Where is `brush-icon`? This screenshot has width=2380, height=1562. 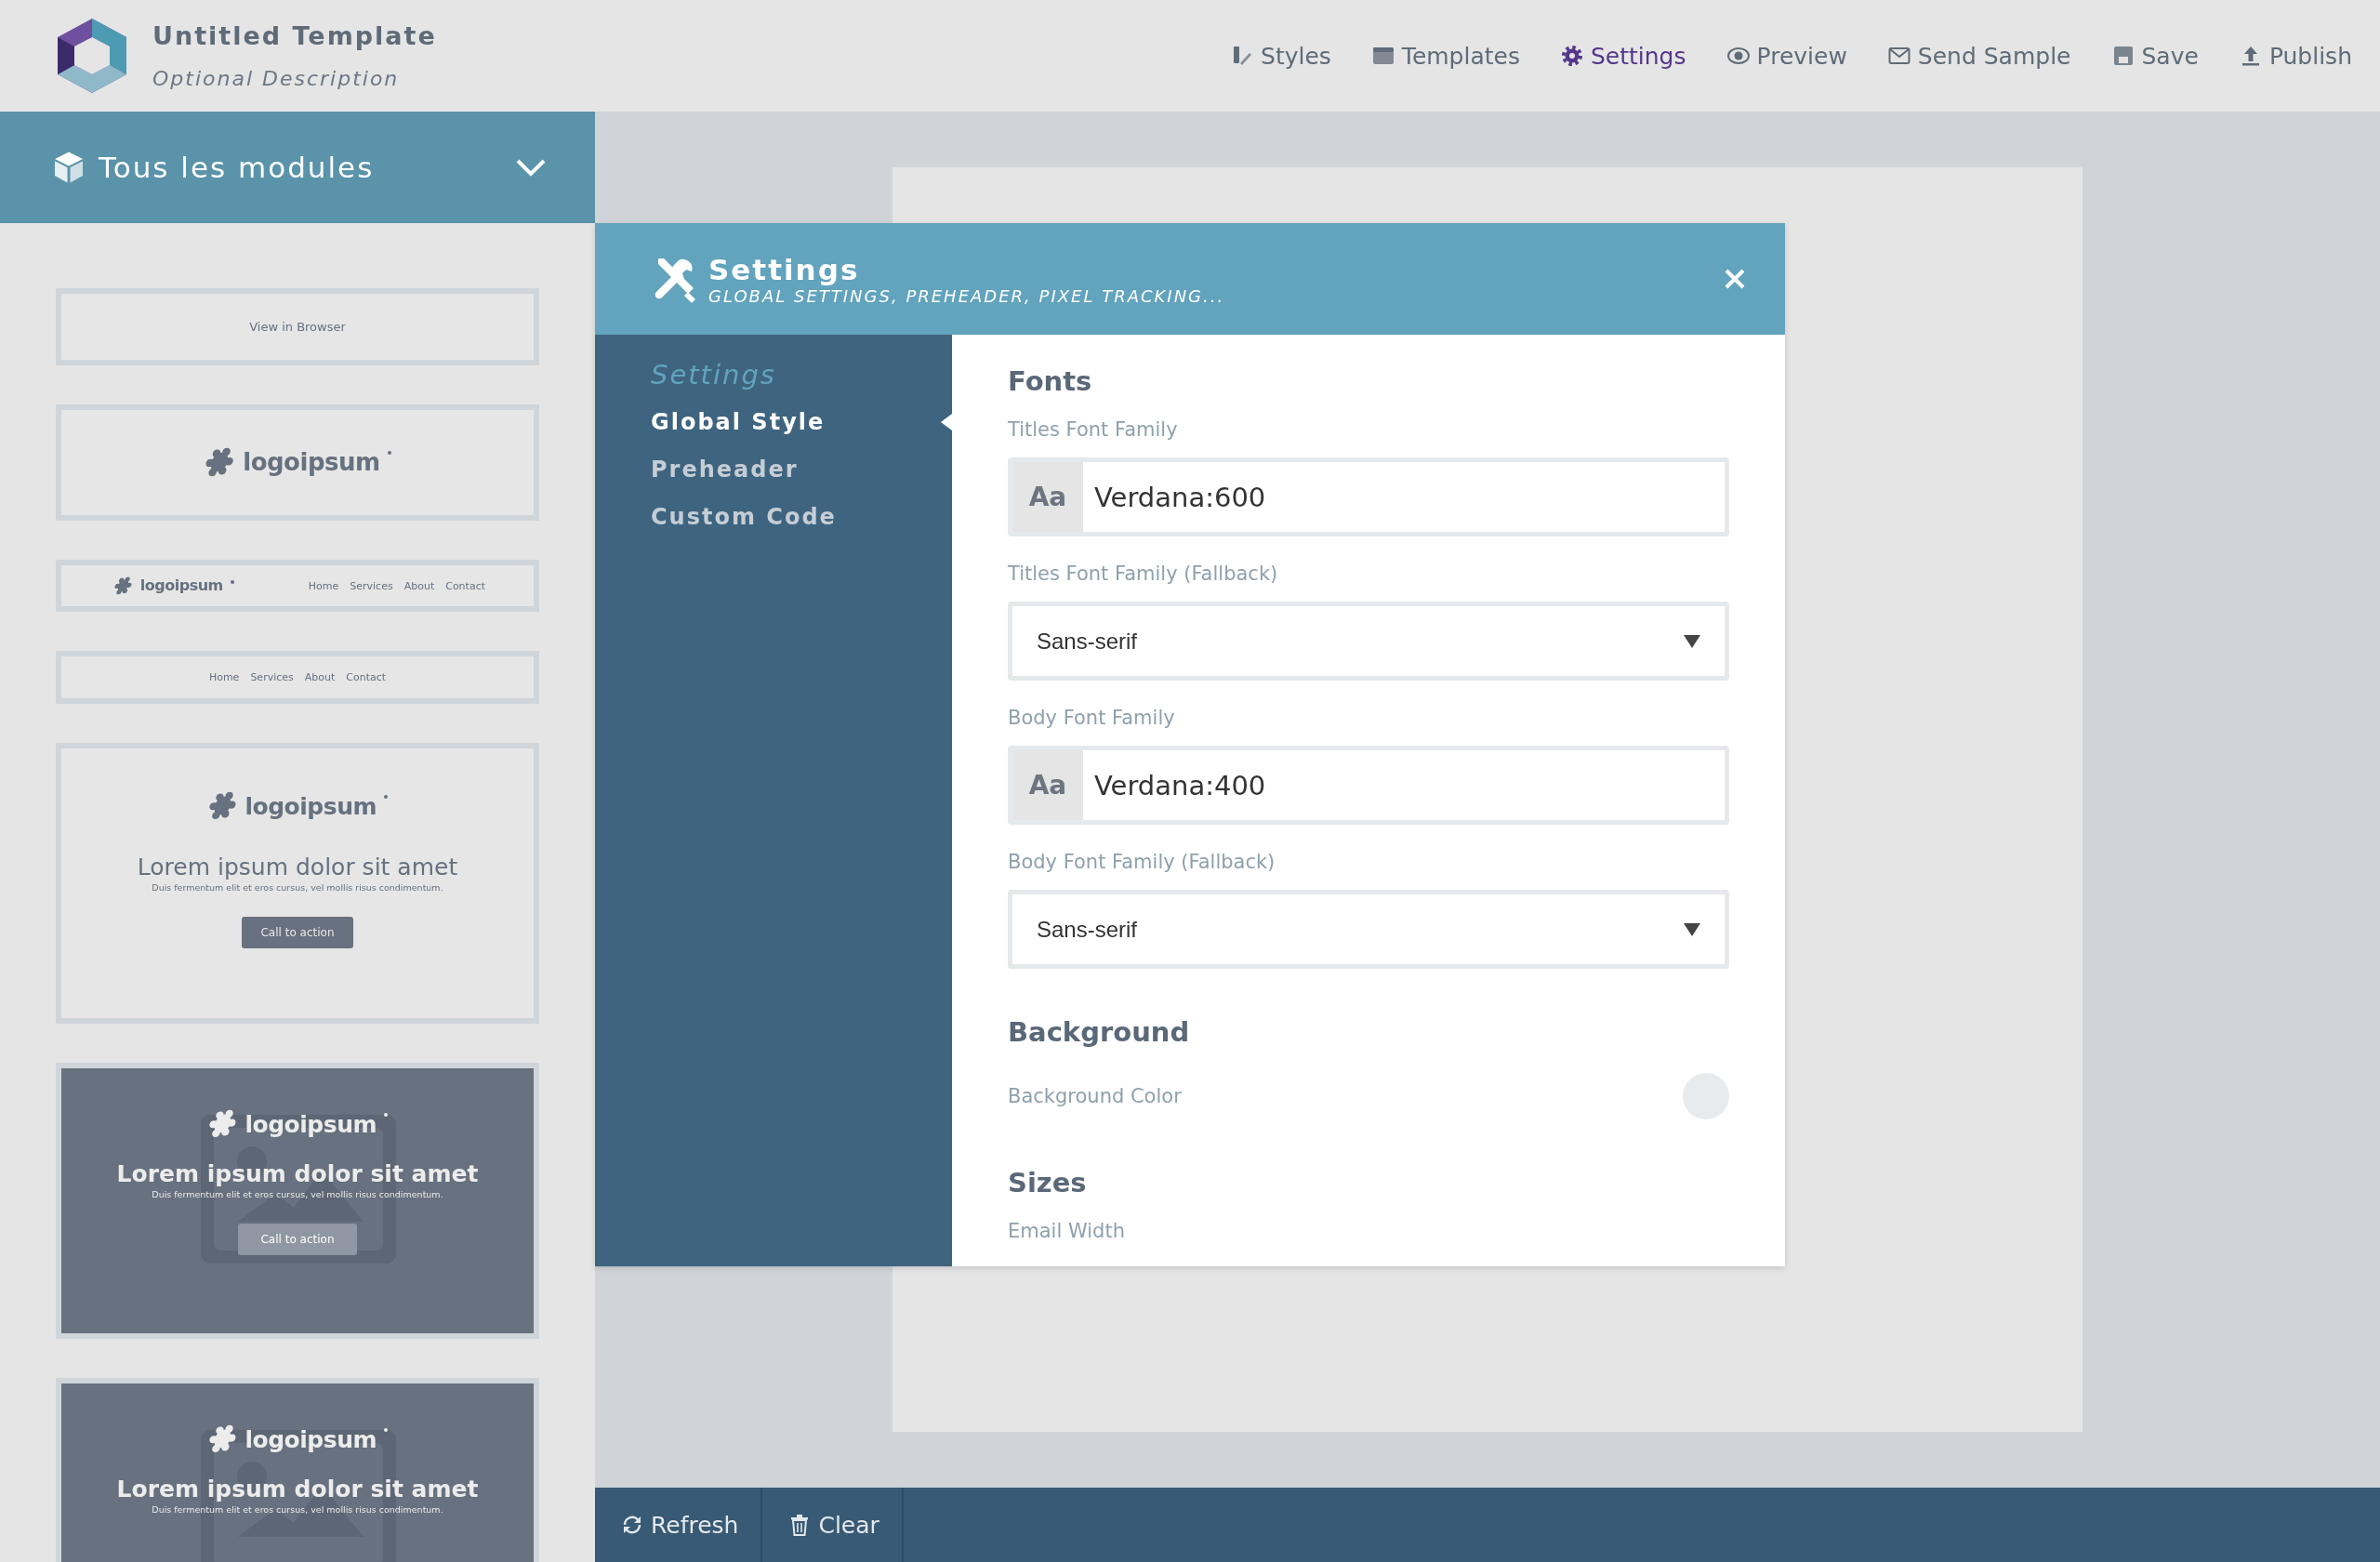 brush-icon is located at coordinates (1242, 56).